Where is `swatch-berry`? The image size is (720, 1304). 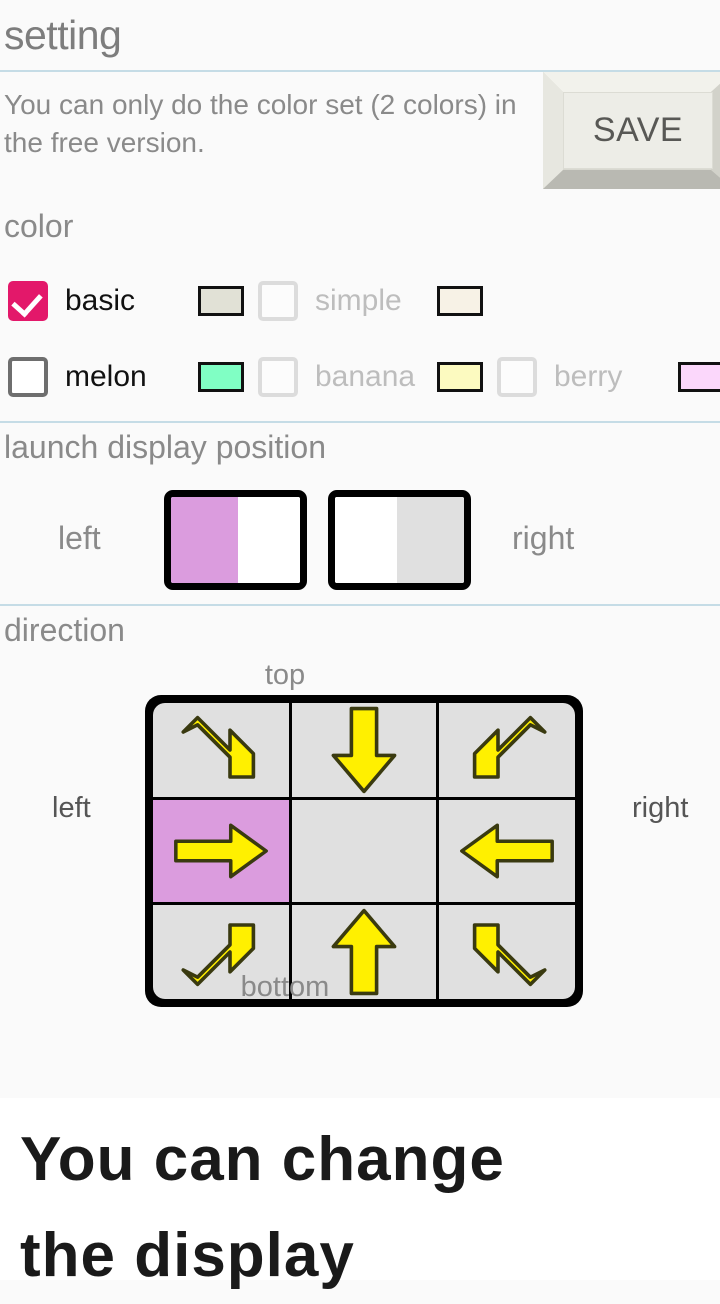
swatch-berry is located at coordinates (699, 377).